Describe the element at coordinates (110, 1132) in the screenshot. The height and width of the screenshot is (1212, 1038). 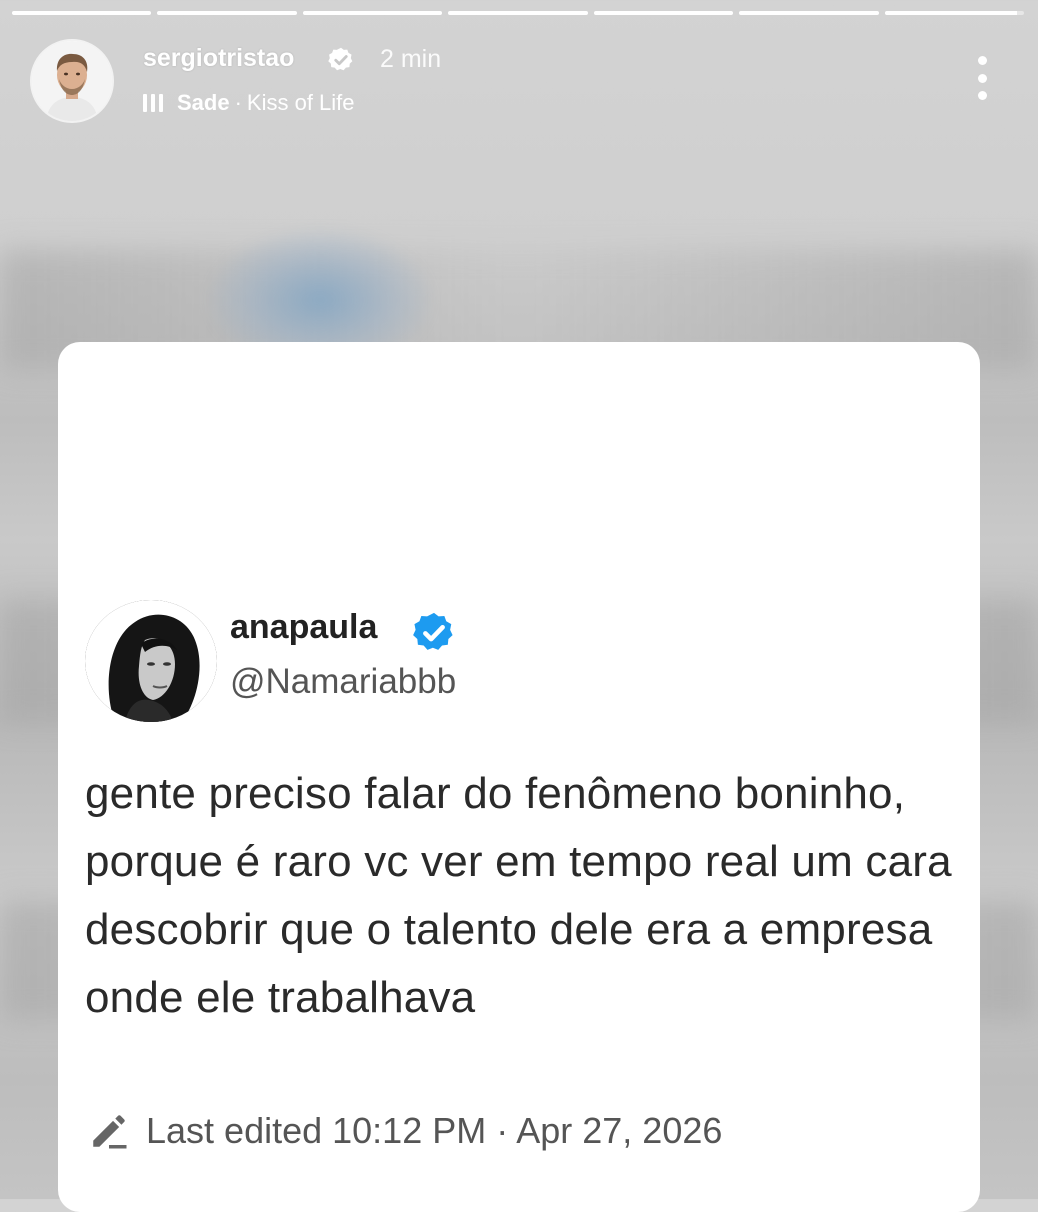
I see `pencil-icon` at that location.